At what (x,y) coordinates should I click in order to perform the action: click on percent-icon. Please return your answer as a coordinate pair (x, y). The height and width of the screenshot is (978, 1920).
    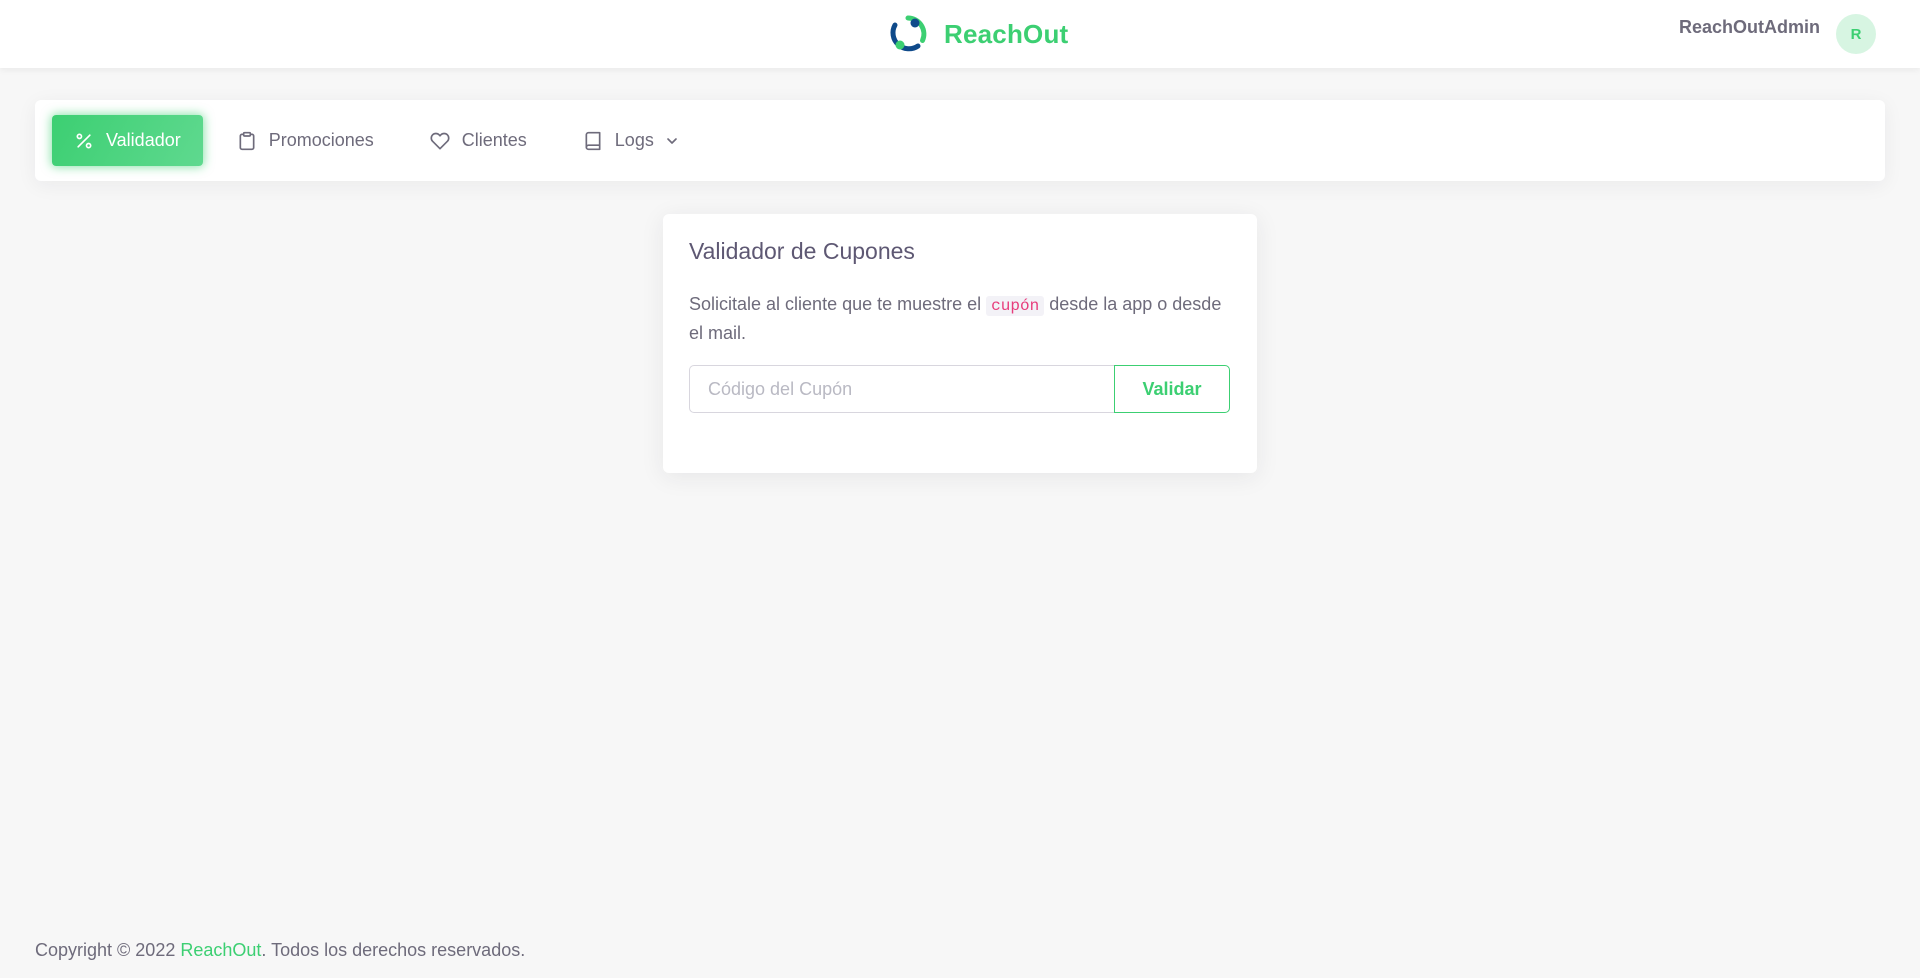
    Looking at the image, I should click on (84, 140).